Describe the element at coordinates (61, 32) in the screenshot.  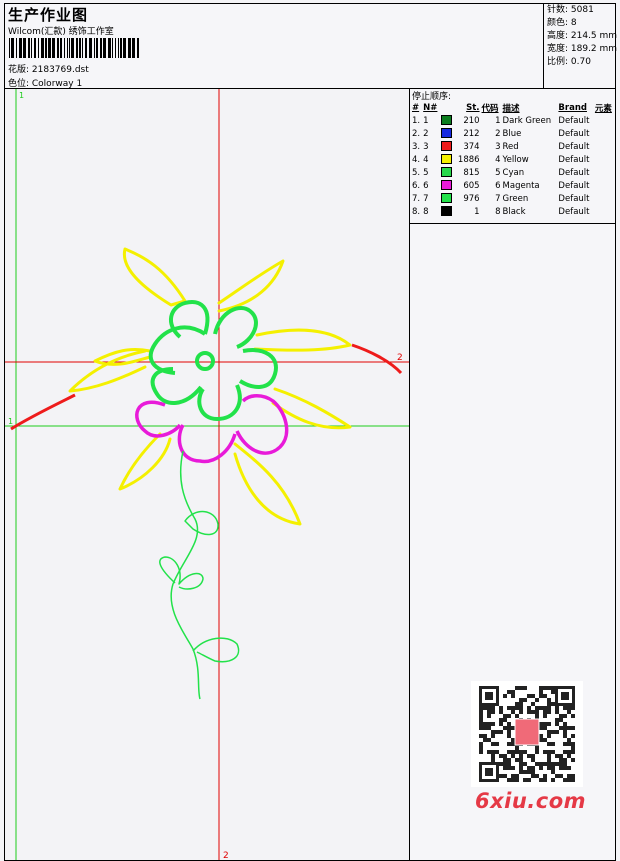
I see `company-label: Wilcom(汇款) 绣饰工作室` at that location.